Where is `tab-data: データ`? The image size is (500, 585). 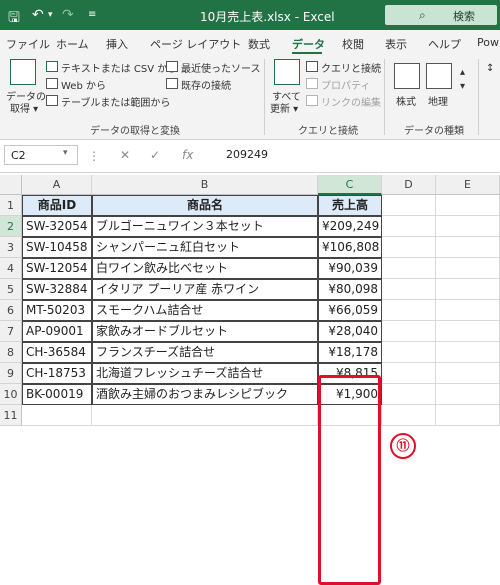
tab-data: データ is located at coordinates (308, 44).